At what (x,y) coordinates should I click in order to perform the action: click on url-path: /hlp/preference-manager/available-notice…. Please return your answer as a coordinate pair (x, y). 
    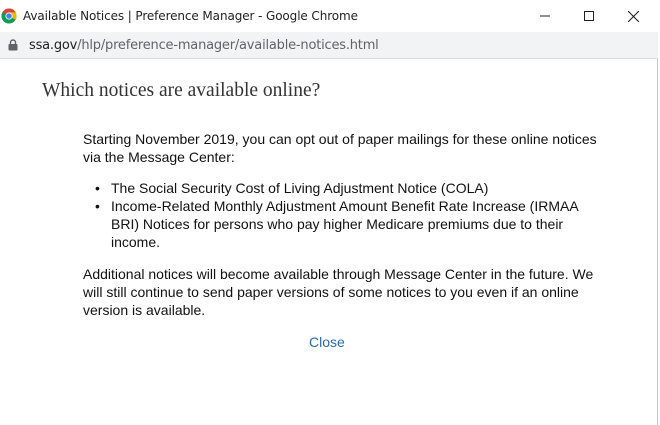
    Looking at the image, I should click on (228, 45).